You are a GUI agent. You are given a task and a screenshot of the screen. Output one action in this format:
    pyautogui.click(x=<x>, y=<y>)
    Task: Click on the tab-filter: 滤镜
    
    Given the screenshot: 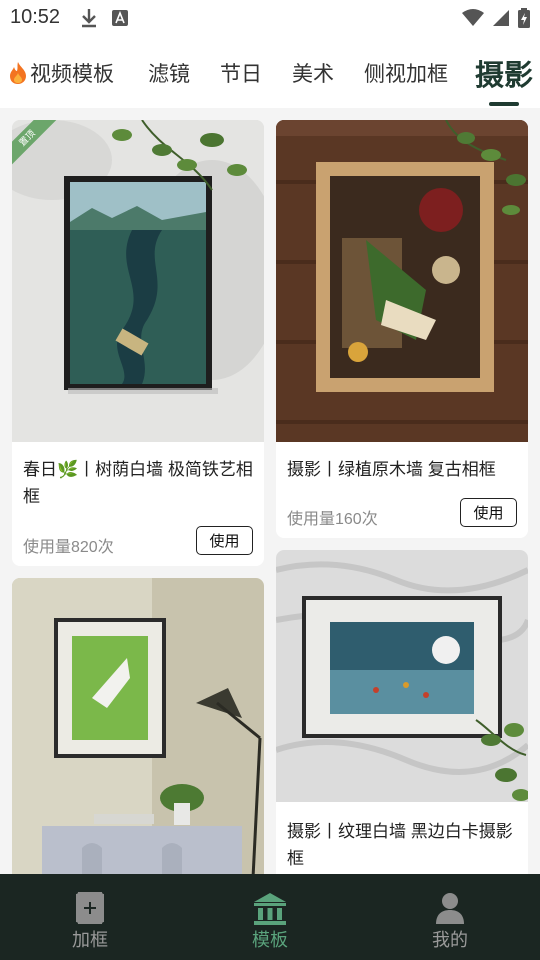 What is the action you would take?
    pyautogui.click(x=169, y=73)
    